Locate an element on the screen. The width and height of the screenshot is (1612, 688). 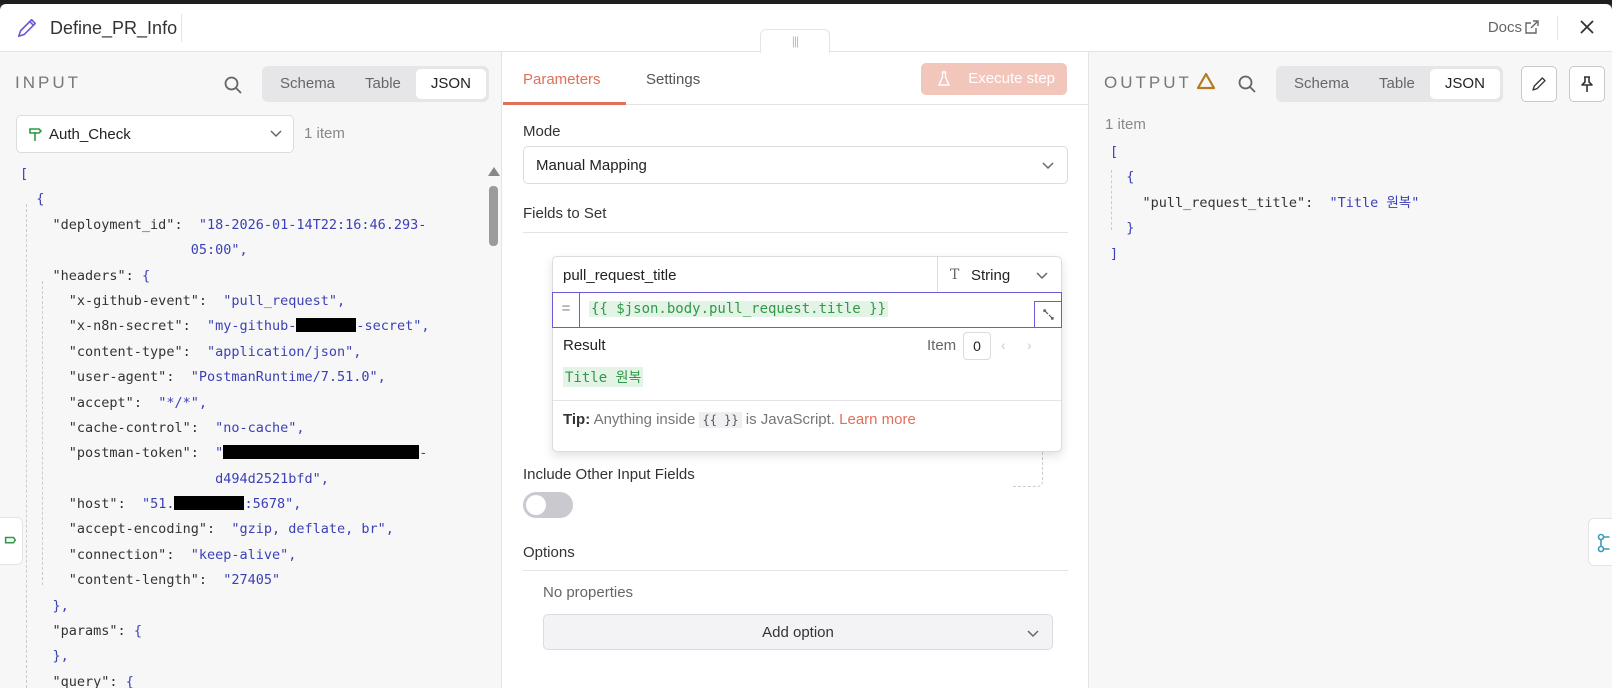
node-title: Define_PR_Info is located at coordinates (113, 28).